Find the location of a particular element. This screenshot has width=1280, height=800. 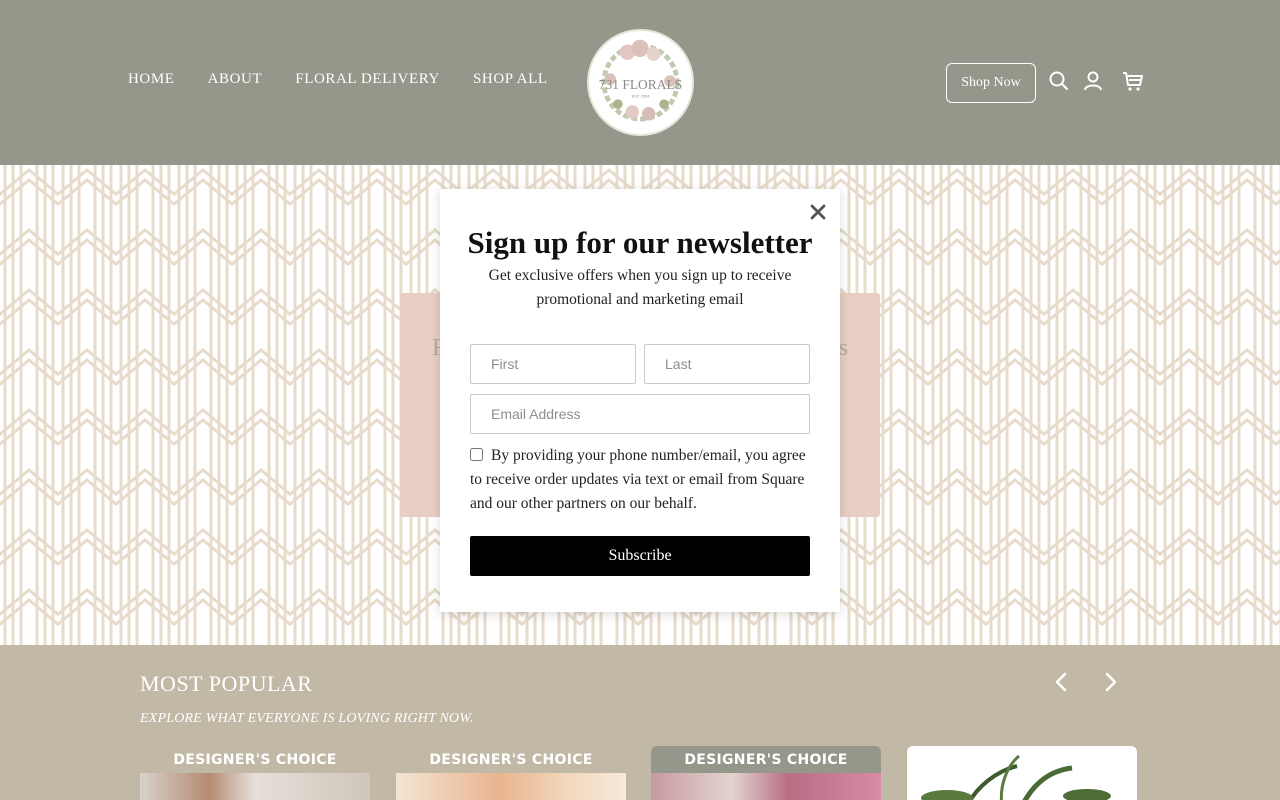

first-name-input is located at coordinates (553, 364).